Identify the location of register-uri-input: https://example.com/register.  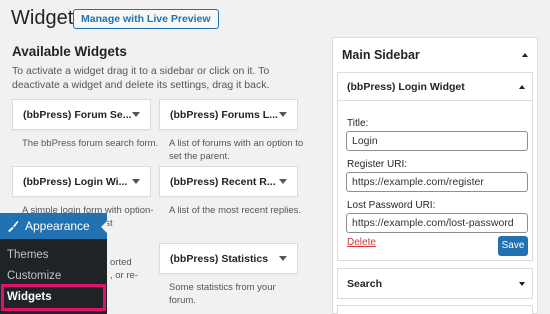
(437, 182).